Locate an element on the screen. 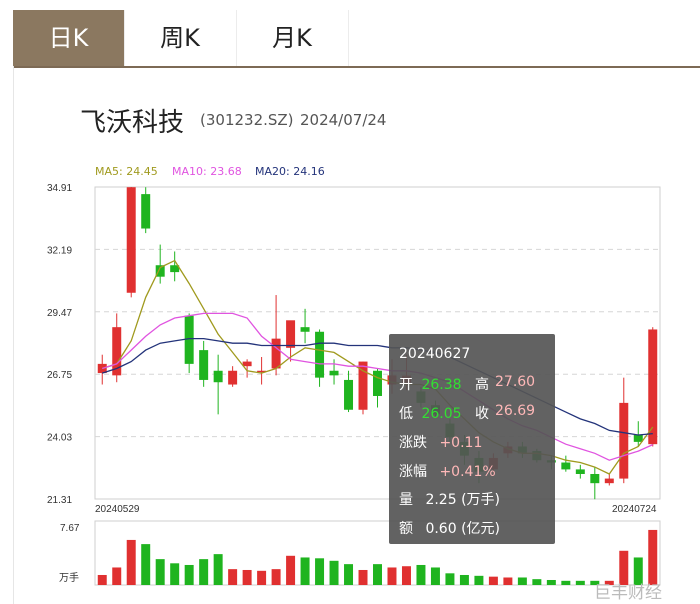 This screenshot has height=604, width=700. tooltip-open-value: 26.38 is located at coordinates (441, 385).